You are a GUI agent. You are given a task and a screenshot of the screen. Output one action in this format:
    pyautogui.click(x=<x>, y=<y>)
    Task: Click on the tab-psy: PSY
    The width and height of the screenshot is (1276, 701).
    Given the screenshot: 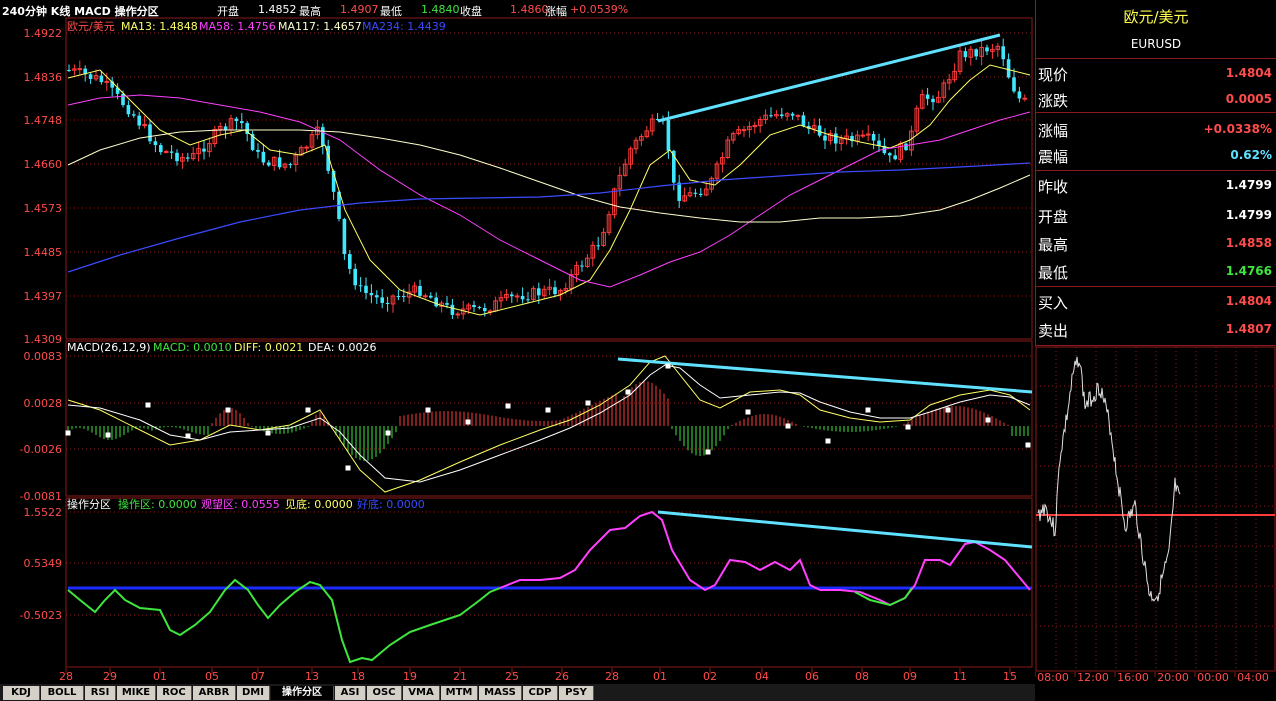 What is the action you would take?
    pyautogui.click(x=576, y=693)
    